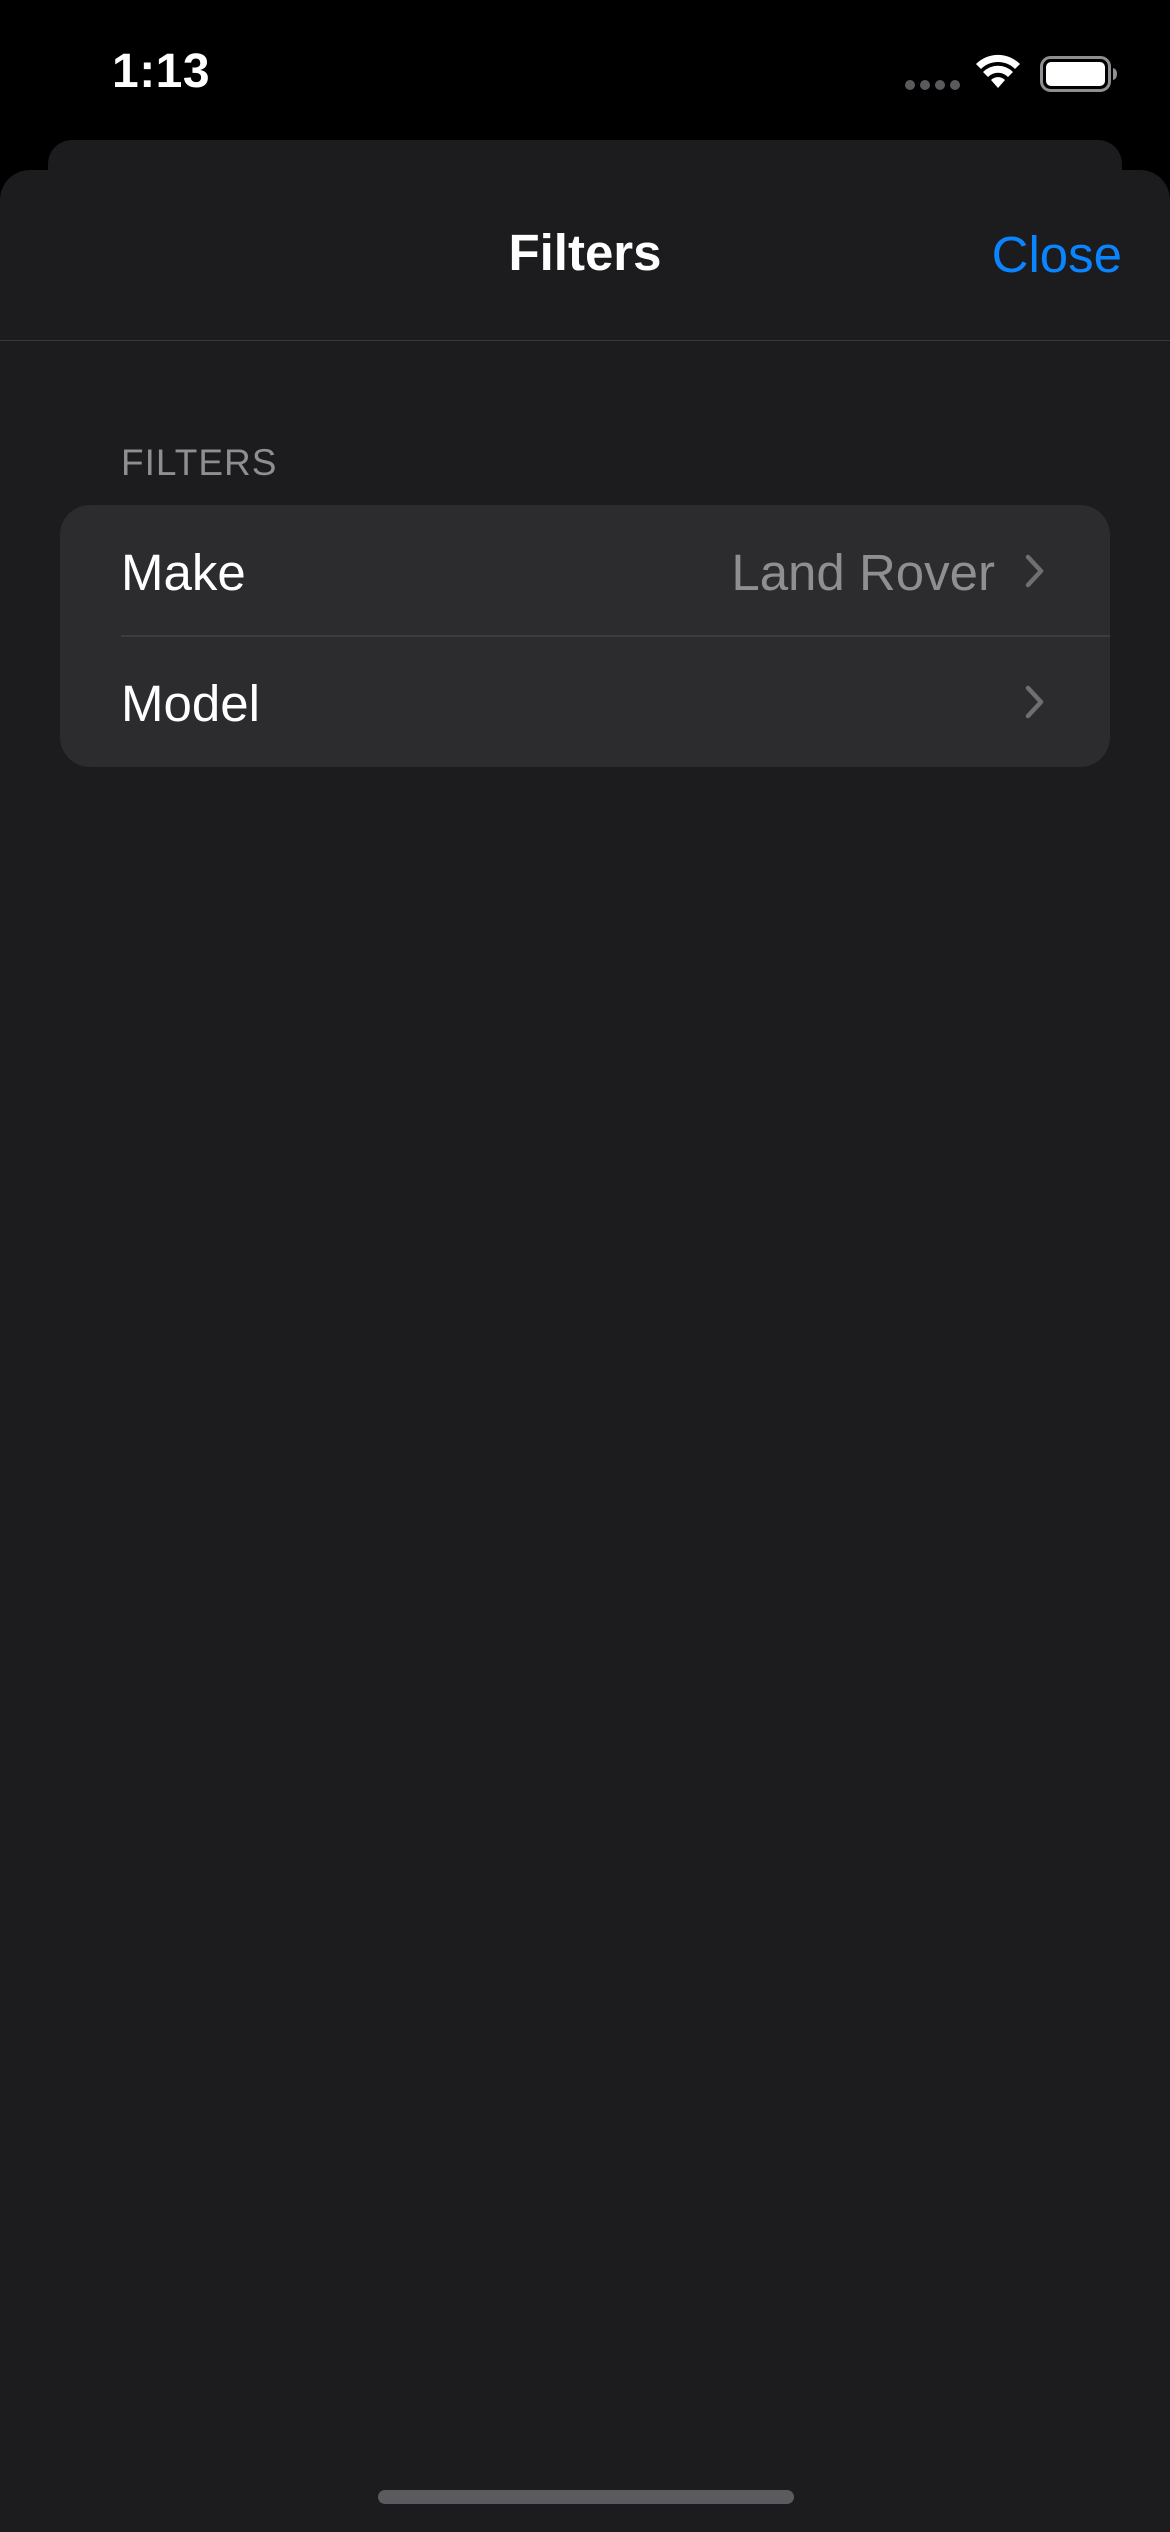 Image resolution: width=1170 pixels, height=2532 pixels. What do you see at coordinates (586, 2497) in the screenshot?
I see `home-indicator` at bounding box center [586, 2497].